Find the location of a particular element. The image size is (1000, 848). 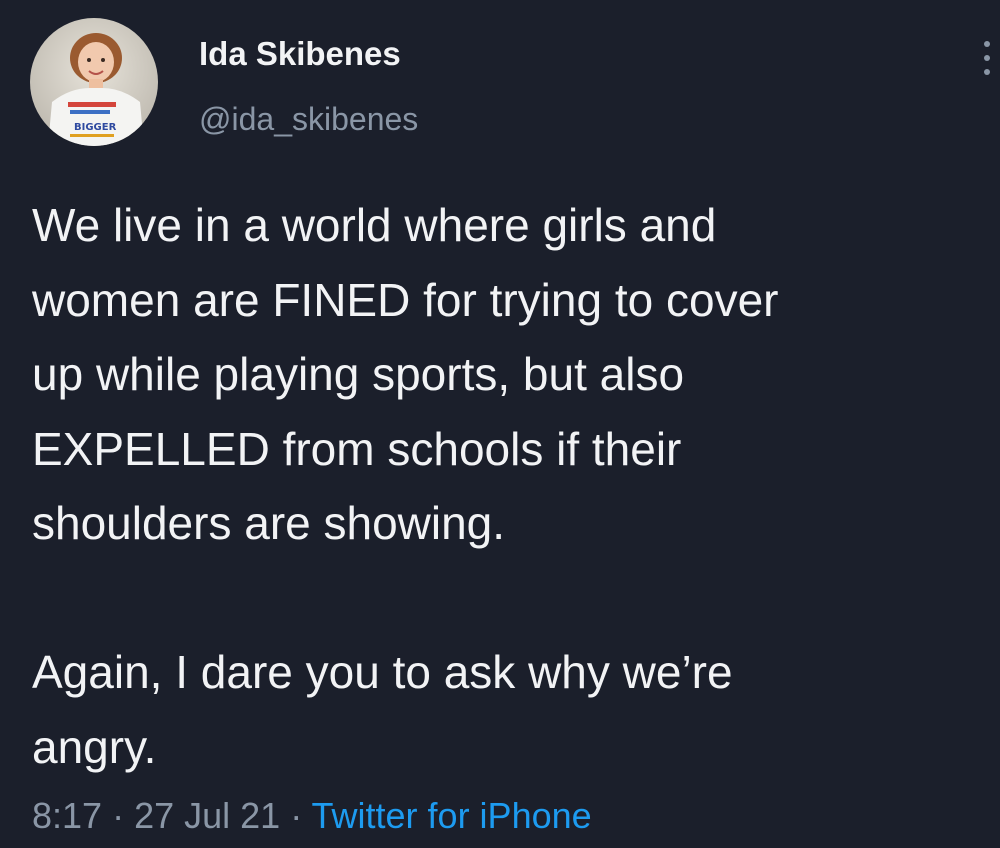

svg-text: BIGGER is located at coordinates (95, 127).